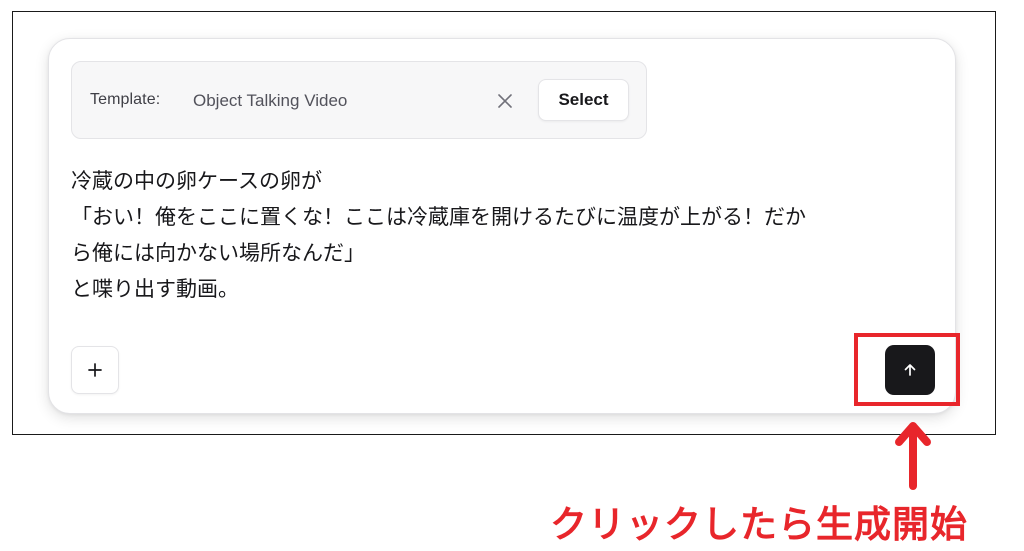  Describe the element at coordinates (155, 289) in the screenshot. I see `prompt-line: と喋り出す動画。` at that location.